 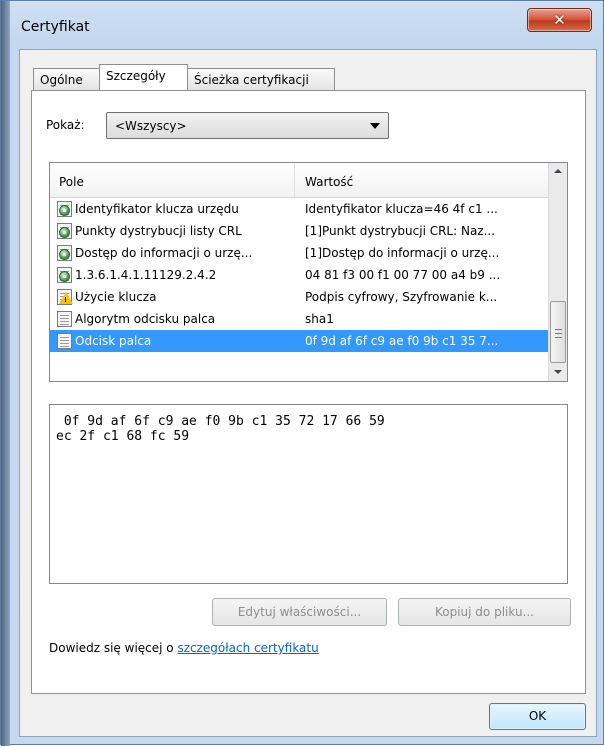 What do you see at coordinates (61, 80) in the screenshot?
I see `tab-general-label: Ogólne` at bounding box center [61, 80].